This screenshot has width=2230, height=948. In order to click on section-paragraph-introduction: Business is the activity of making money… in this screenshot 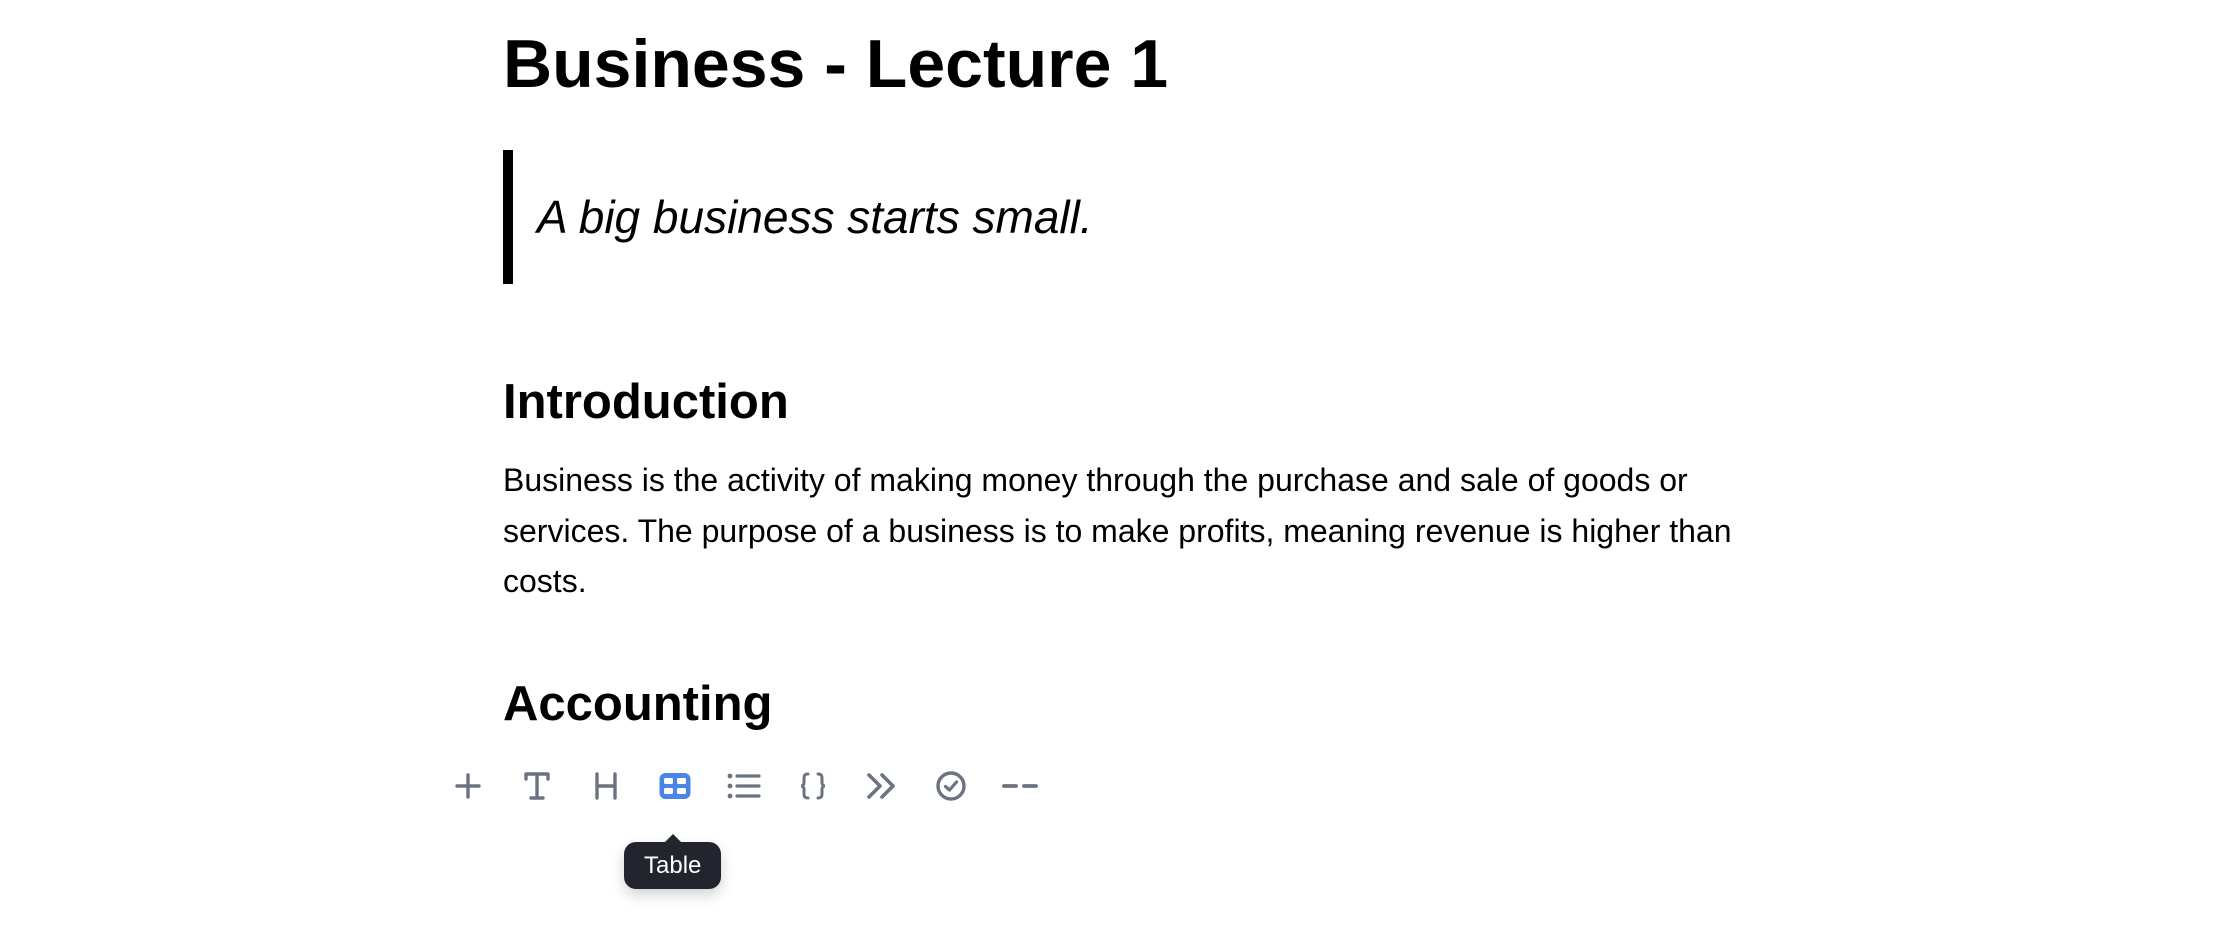, I will do `click(1143, 531)`.